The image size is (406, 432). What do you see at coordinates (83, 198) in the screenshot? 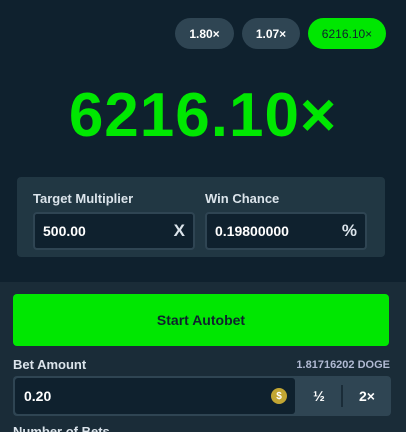
I see `target-multiplier-label: Target Multiplier` at bounding box center [83, 198].